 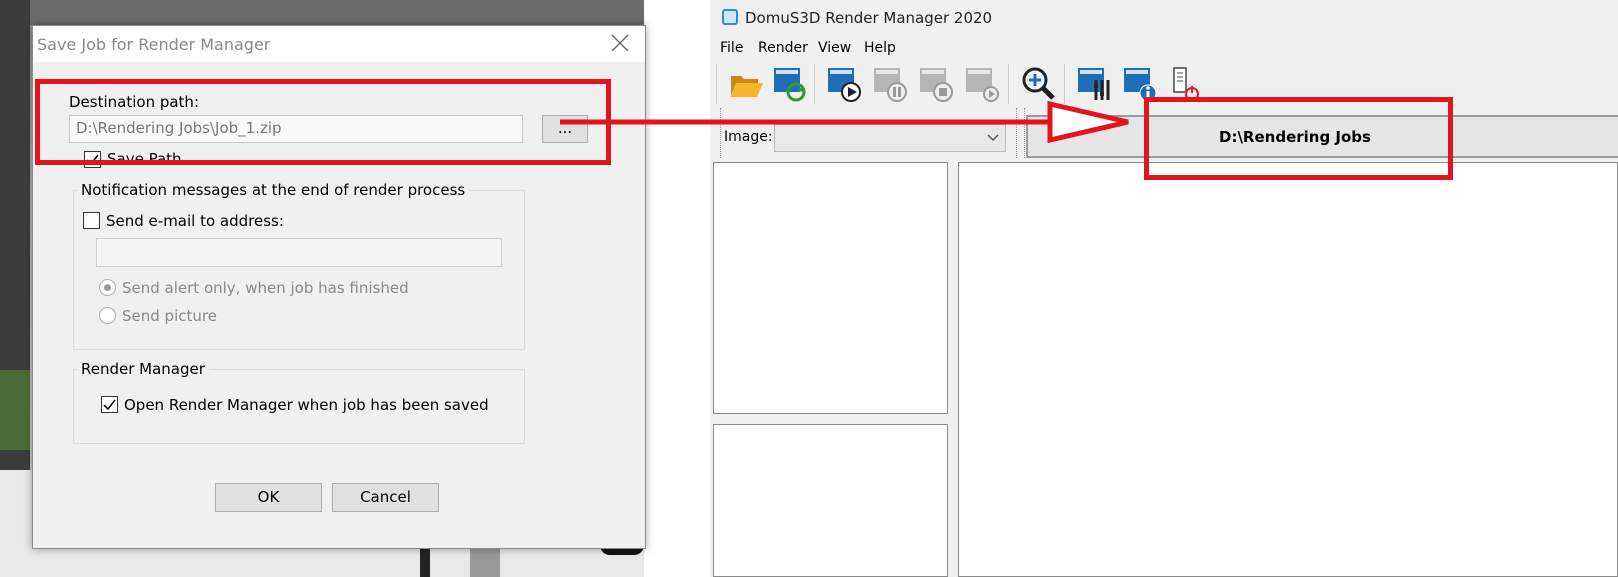 I want to click on close-icon, so click(x=620, y=43).